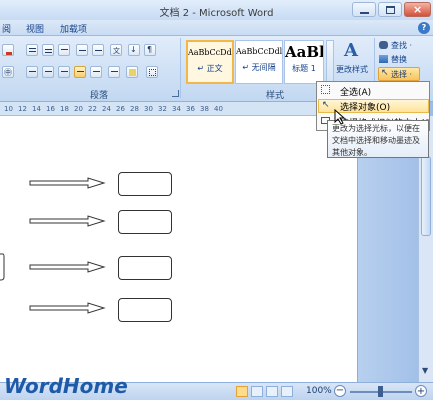 This screenshot has width=433, height=400. What do you see at coordinates (425, 370) in the screenshot?
I see `scroll-down-icon: ▼` at bounding box center [425, 370].